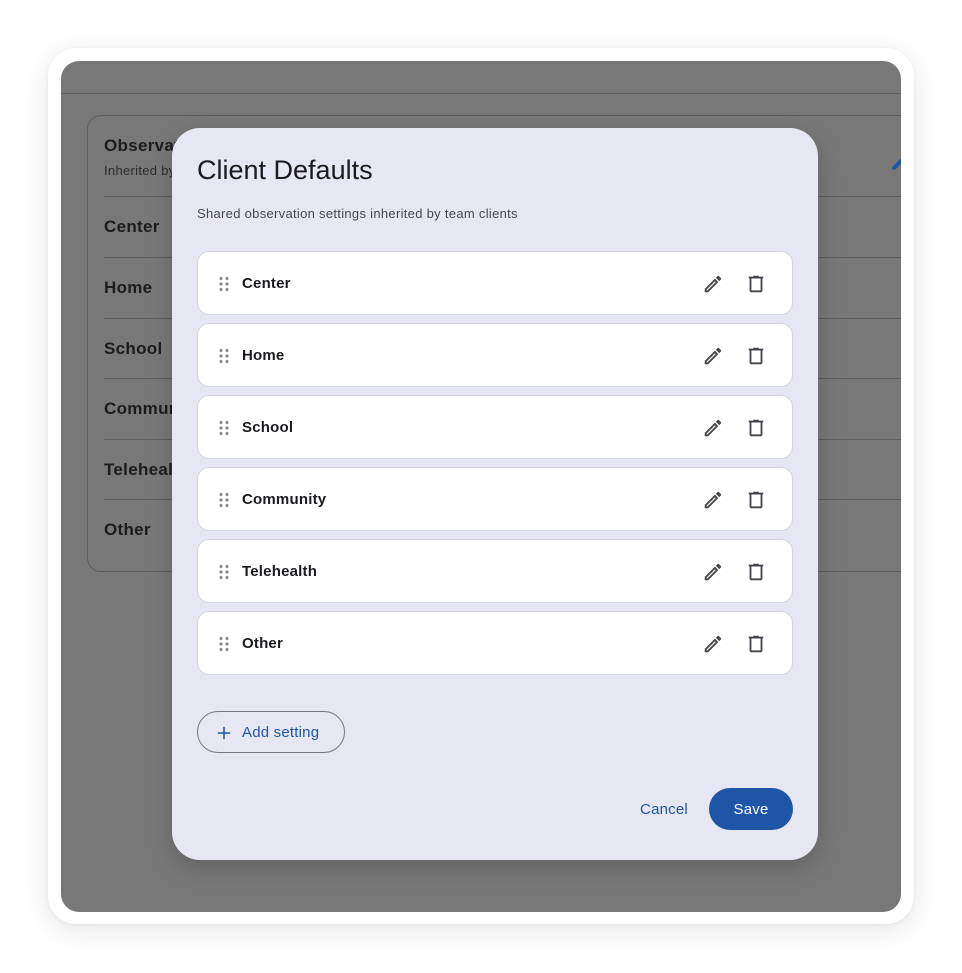 This screenshot has height=973, width=962. I want to click on setting-item: School, so click(495, 427).